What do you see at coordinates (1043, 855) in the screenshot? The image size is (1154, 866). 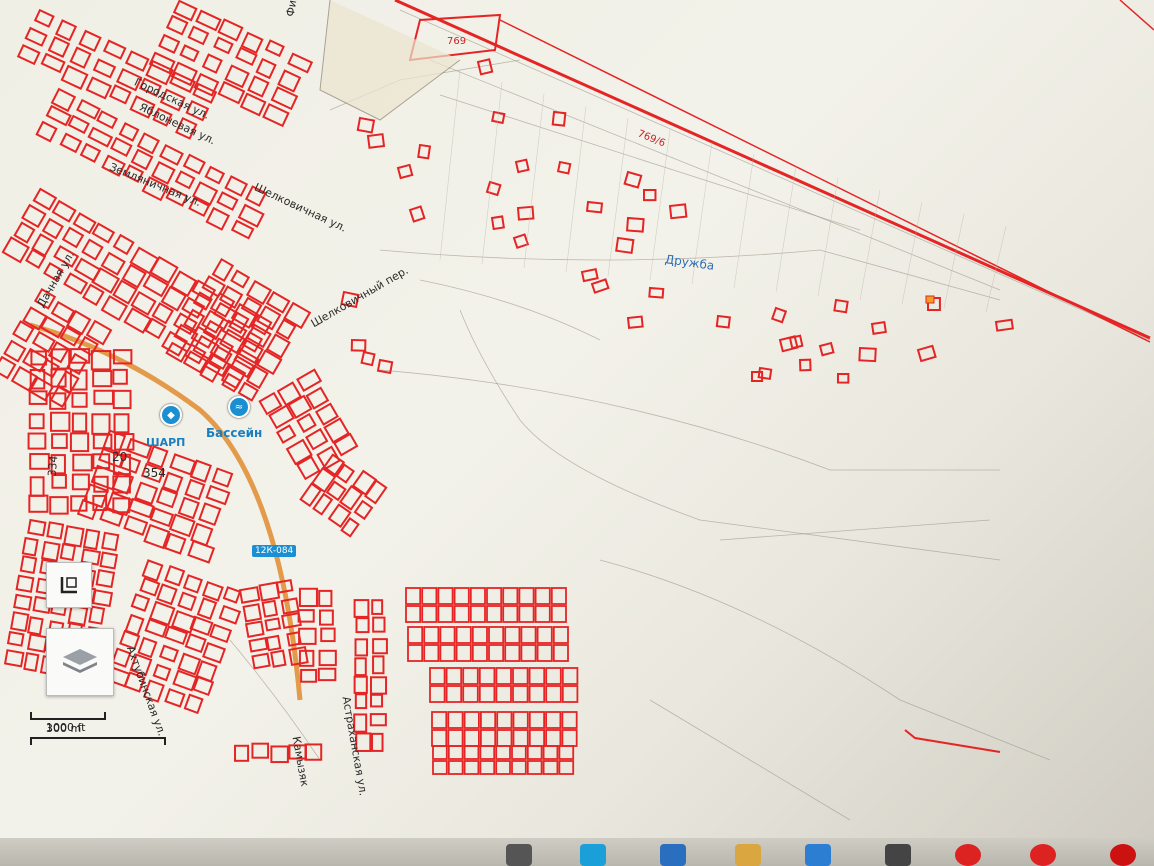 I see `taskbar-opera-icon` at bounding box center [1043, 855].